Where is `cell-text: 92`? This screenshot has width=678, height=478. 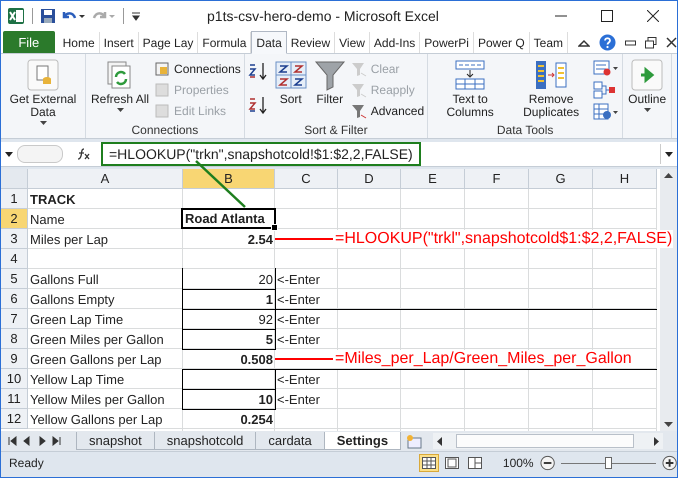
cell-text: 92 is located at coordinates (266, 319).